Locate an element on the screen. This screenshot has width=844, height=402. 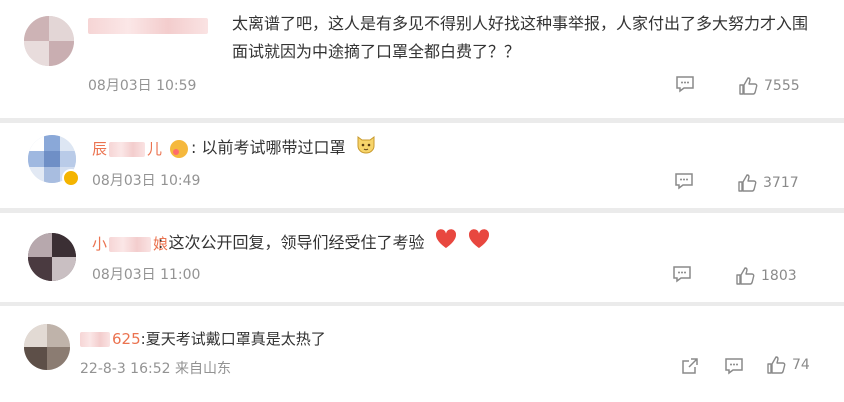
comment-meta: 08月03日 10:49 is located at coordinates (146, 181).